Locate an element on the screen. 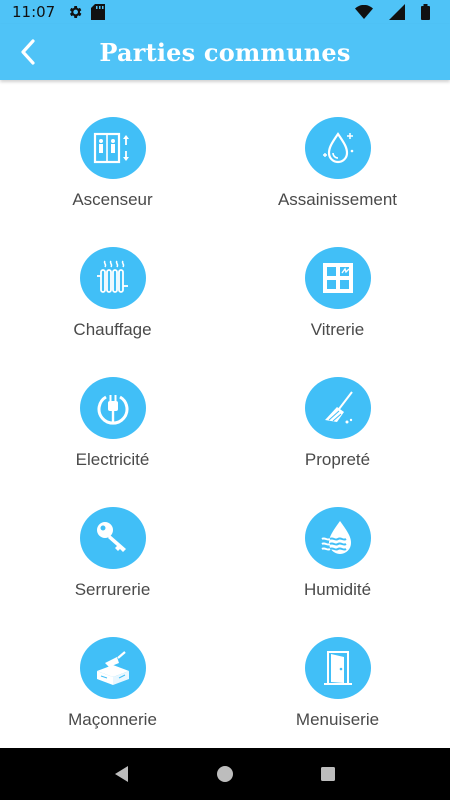  nav-home-button is located at coordinates (225, 774).